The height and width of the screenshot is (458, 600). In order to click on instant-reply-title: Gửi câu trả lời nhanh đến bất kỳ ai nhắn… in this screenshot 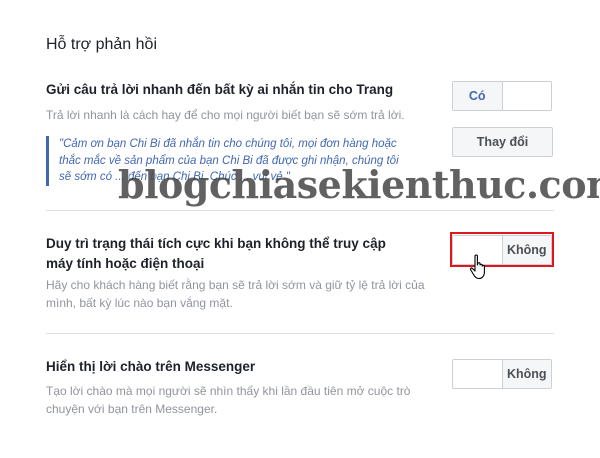, I will do `click(220, 89)`.